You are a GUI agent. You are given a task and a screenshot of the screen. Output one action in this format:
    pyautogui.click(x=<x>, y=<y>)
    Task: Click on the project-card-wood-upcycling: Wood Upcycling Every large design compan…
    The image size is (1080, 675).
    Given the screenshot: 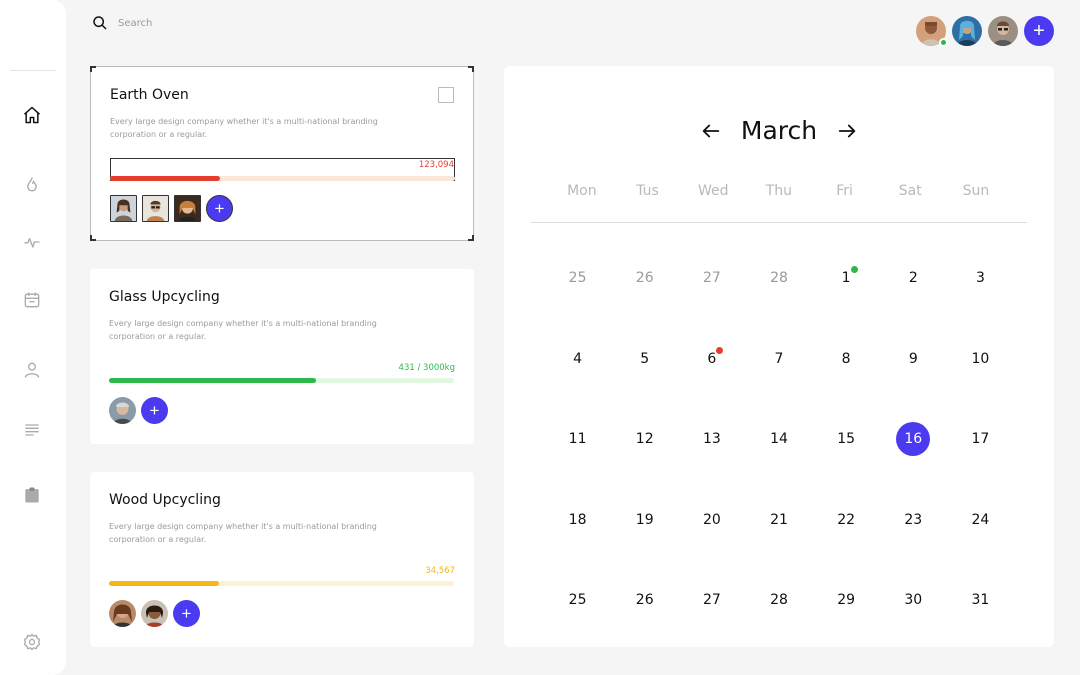 What is the action you would take?
    pyautogui.click(x=282, y=559)
    